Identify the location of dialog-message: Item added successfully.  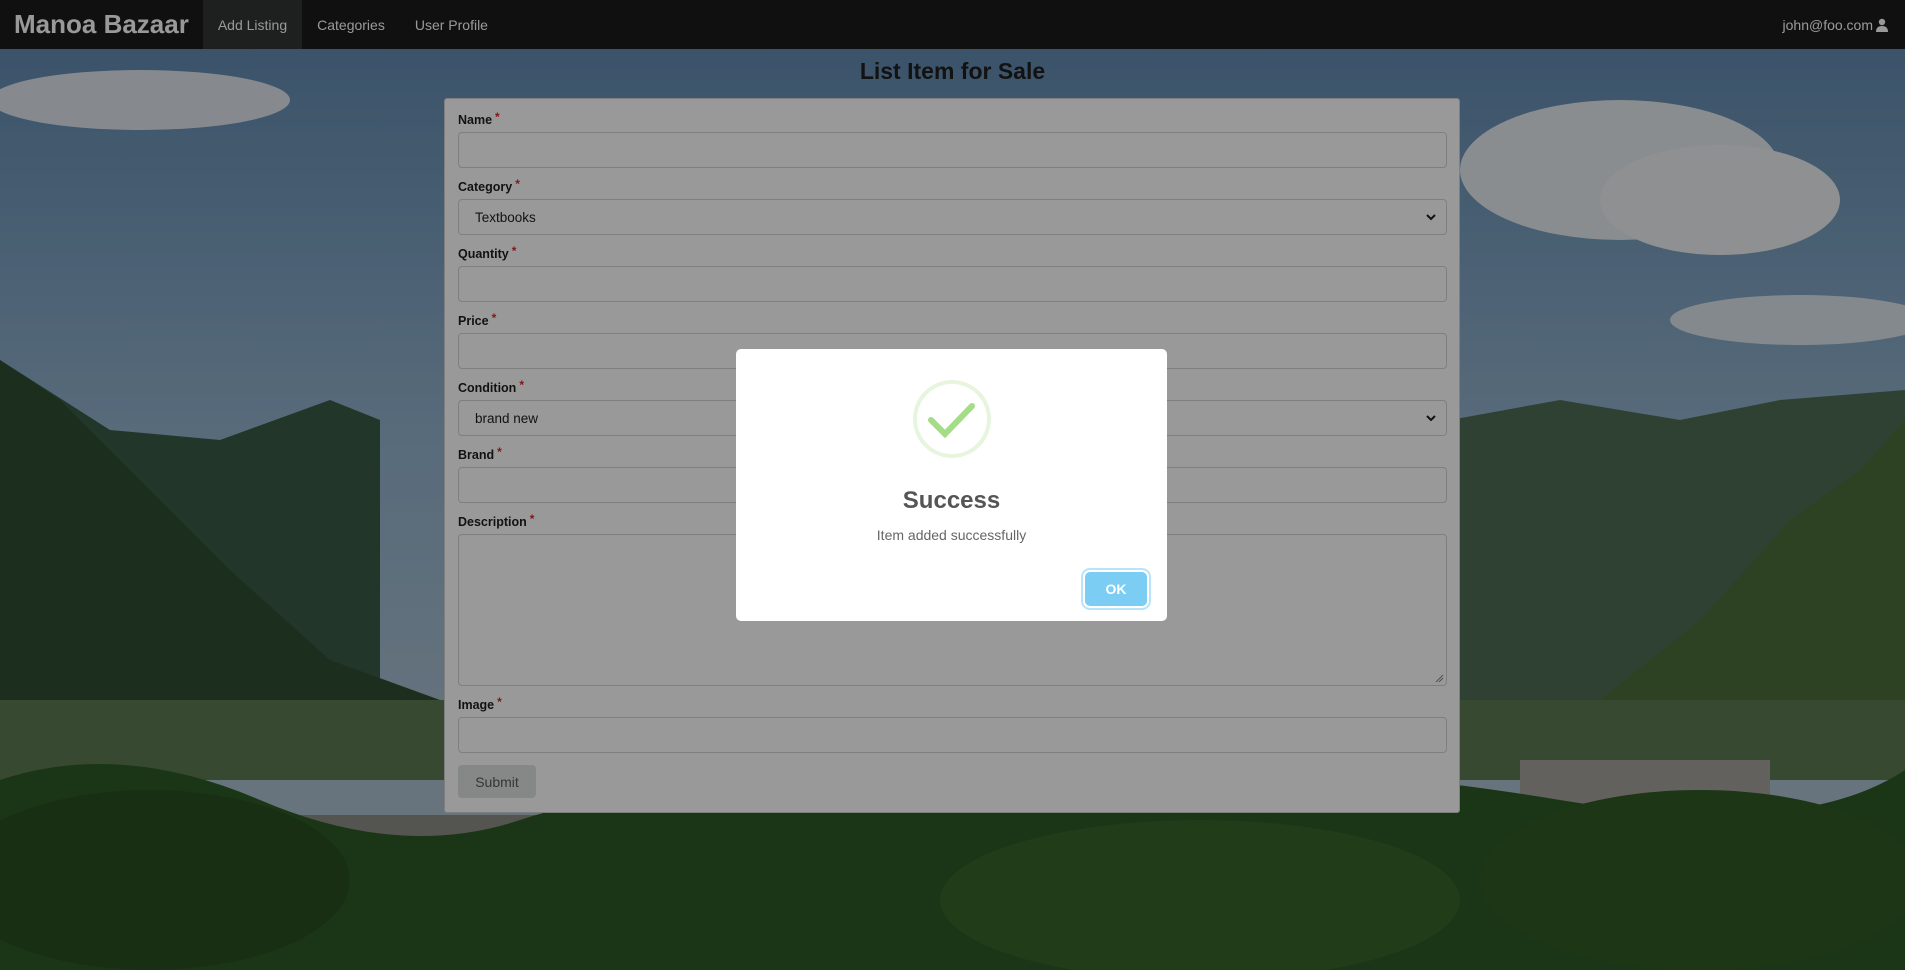
(951, 535).